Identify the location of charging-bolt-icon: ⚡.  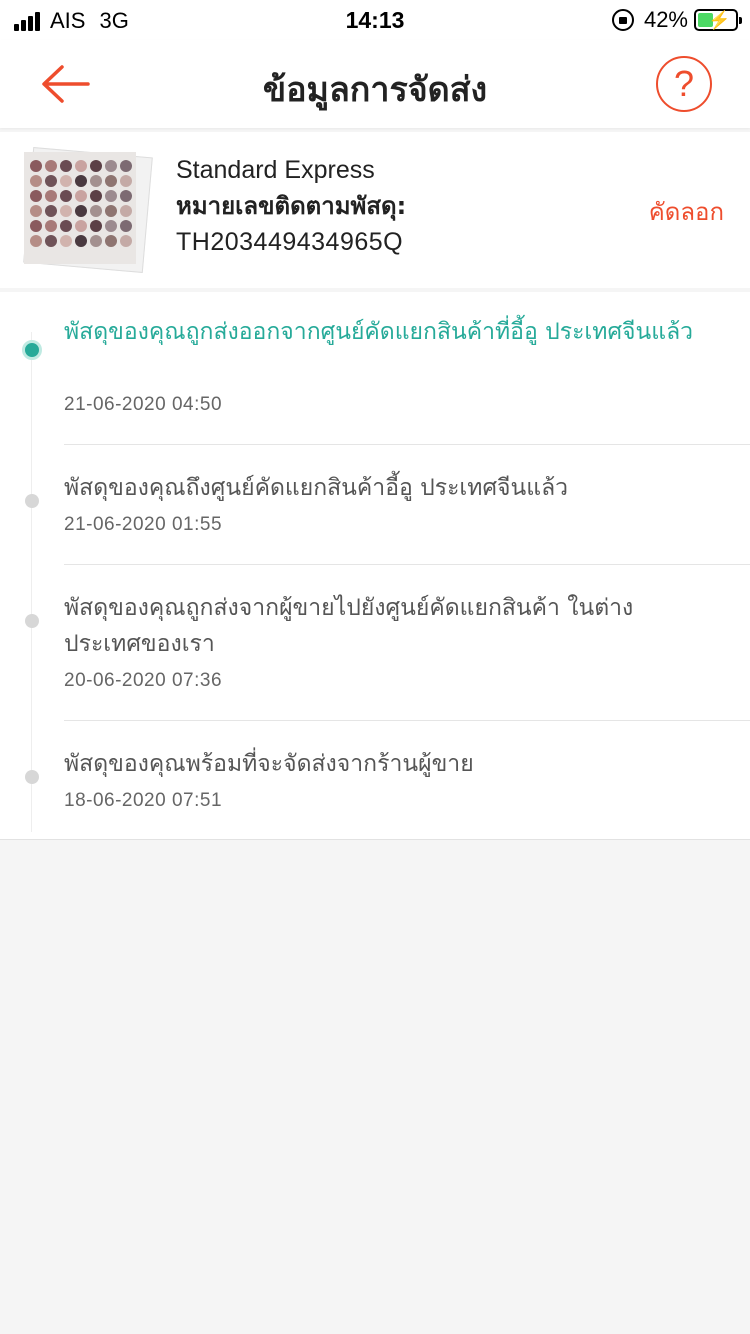
(719, 20).